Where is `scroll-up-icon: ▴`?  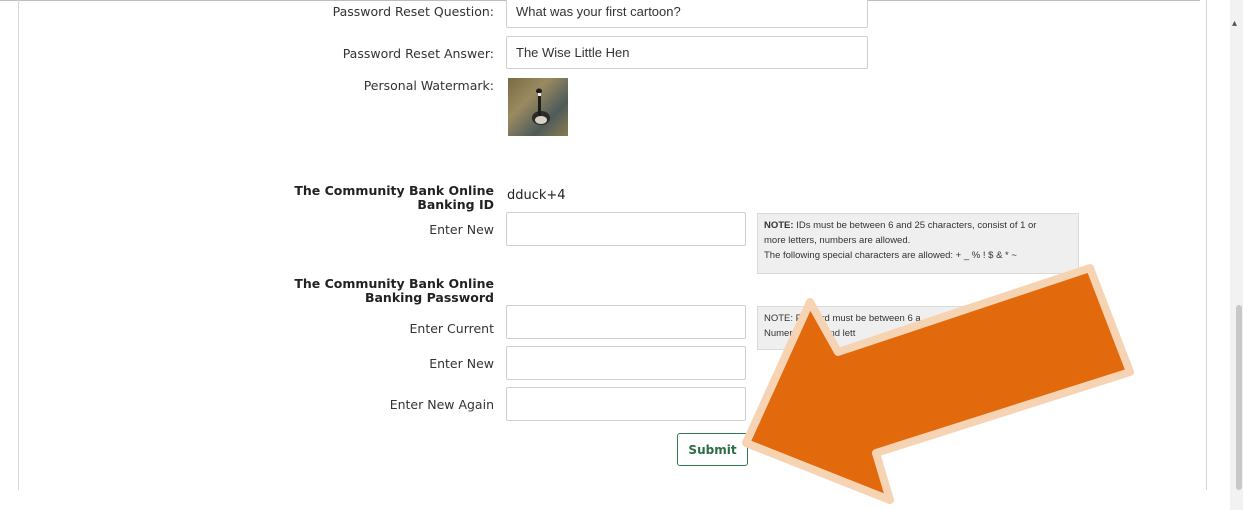 scroll-up-icon: ▴ is located at coordinates (1234, 23).